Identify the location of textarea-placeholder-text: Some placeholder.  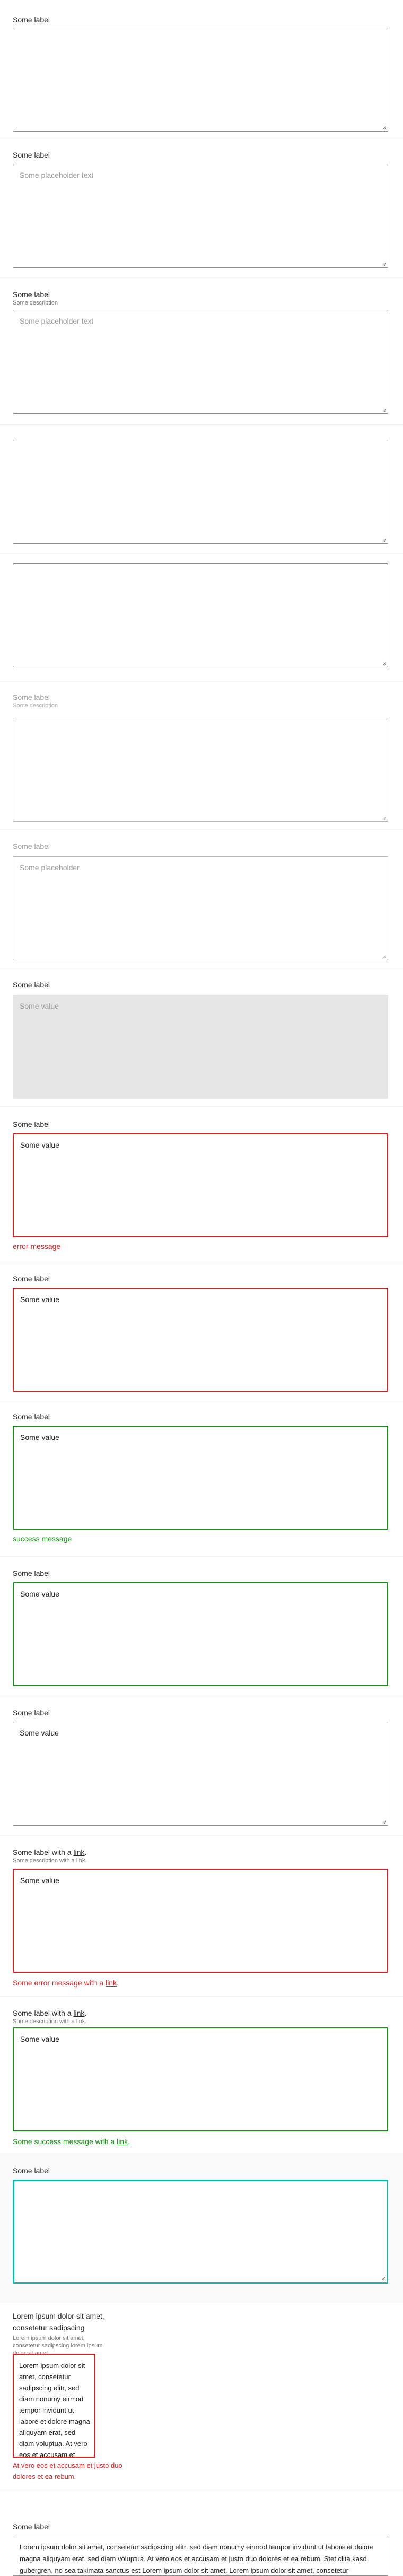
(50, 867).